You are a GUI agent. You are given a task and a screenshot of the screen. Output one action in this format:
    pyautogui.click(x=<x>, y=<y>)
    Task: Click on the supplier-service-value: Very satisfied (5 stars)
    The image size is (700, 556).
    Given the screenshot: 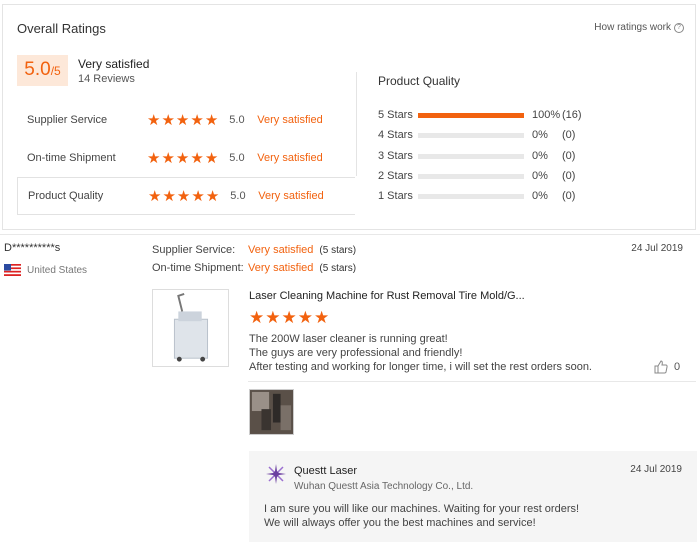 What is the action you would take?
    pyautogui.click(x=302, y=250)
    